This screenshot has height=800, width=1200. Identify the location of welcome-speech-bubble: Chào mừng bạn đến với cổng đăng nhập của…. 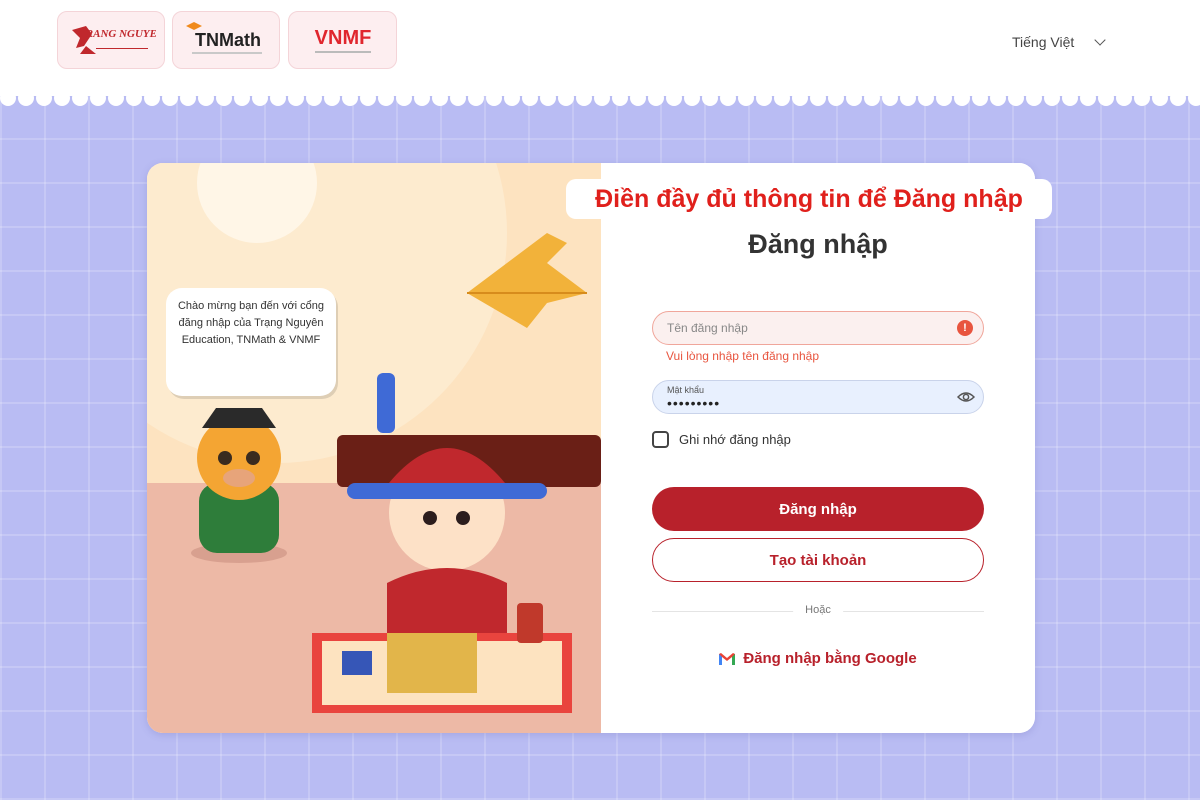
(251, 342).